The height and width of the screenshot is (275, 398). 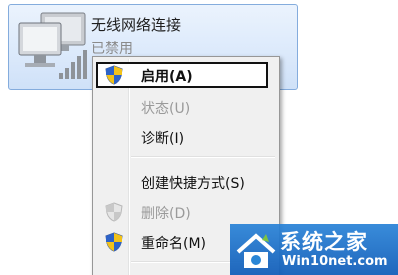 I want to click on site-watermark: 系统之家 Win10net.com, so click(x=314, y=249).